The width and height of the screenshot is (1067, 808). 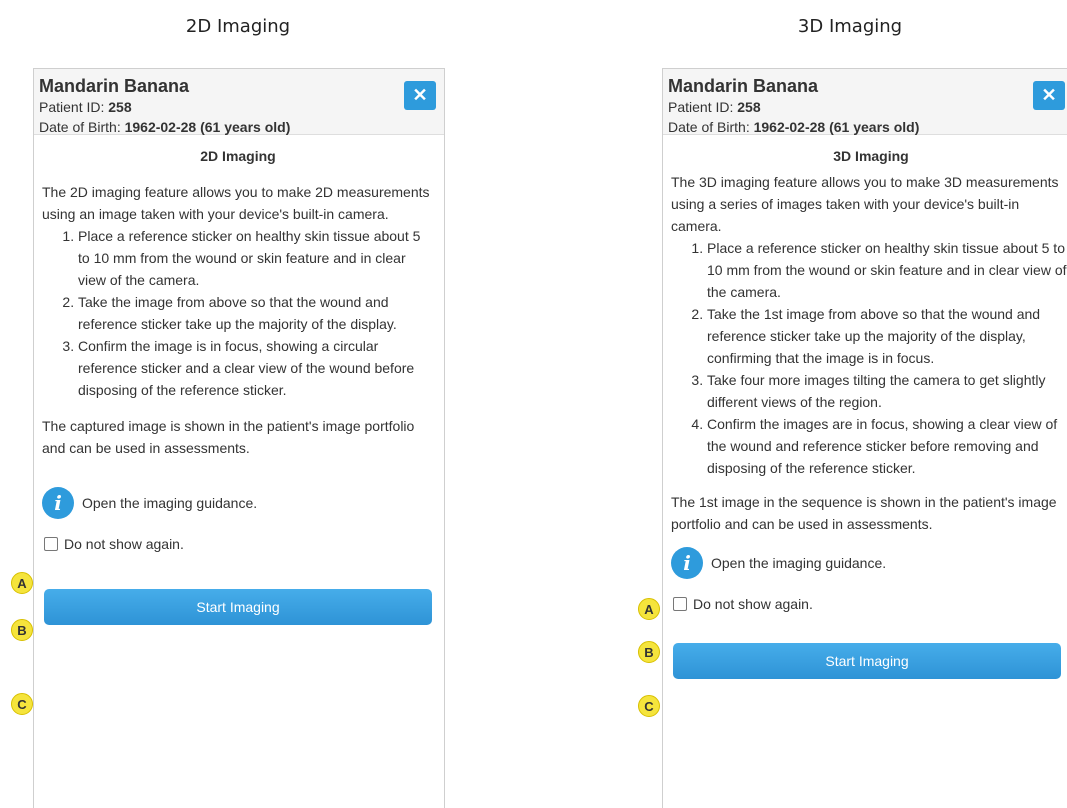 What do you see at coordinates (850, 26) in the screenshot?
I see `caption-3d: 3D Imaging` at bounding box center [850, 26].